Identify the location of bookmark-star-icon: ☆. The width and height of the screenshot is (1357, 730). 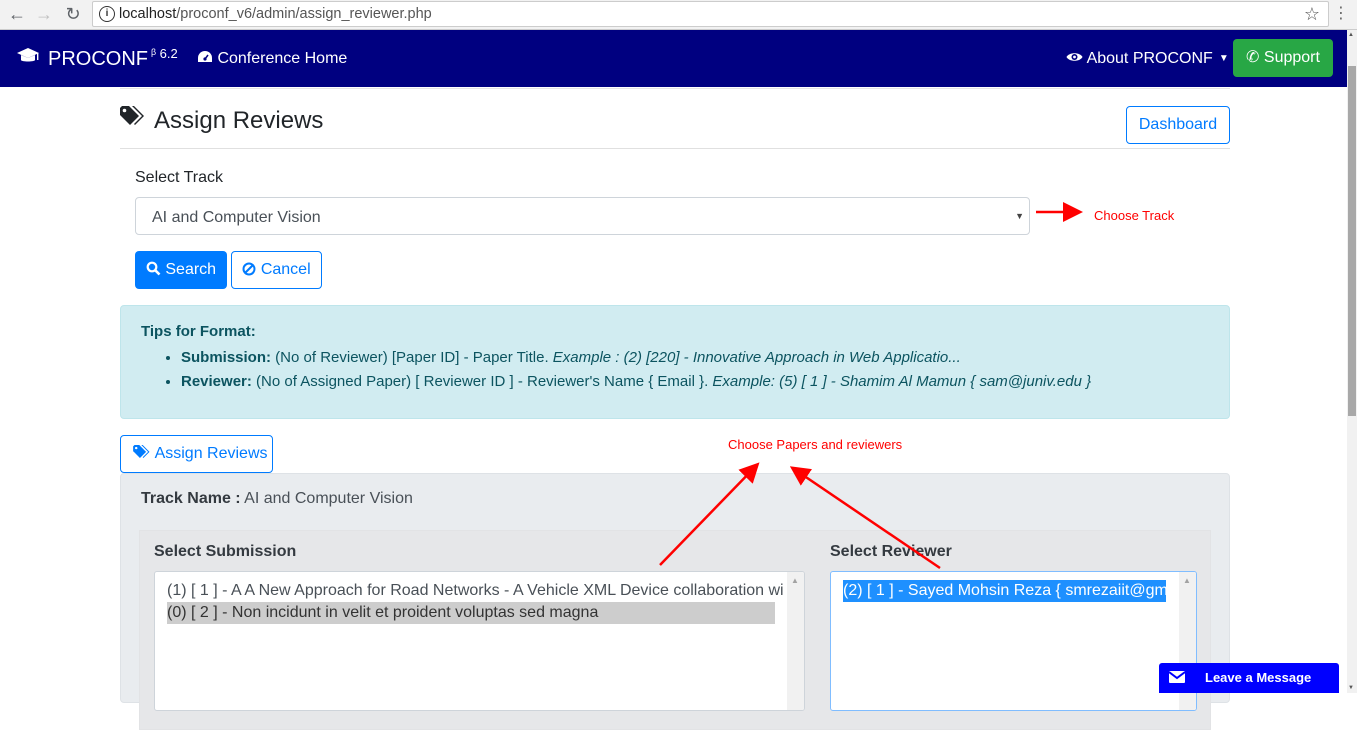
(1312, 14).